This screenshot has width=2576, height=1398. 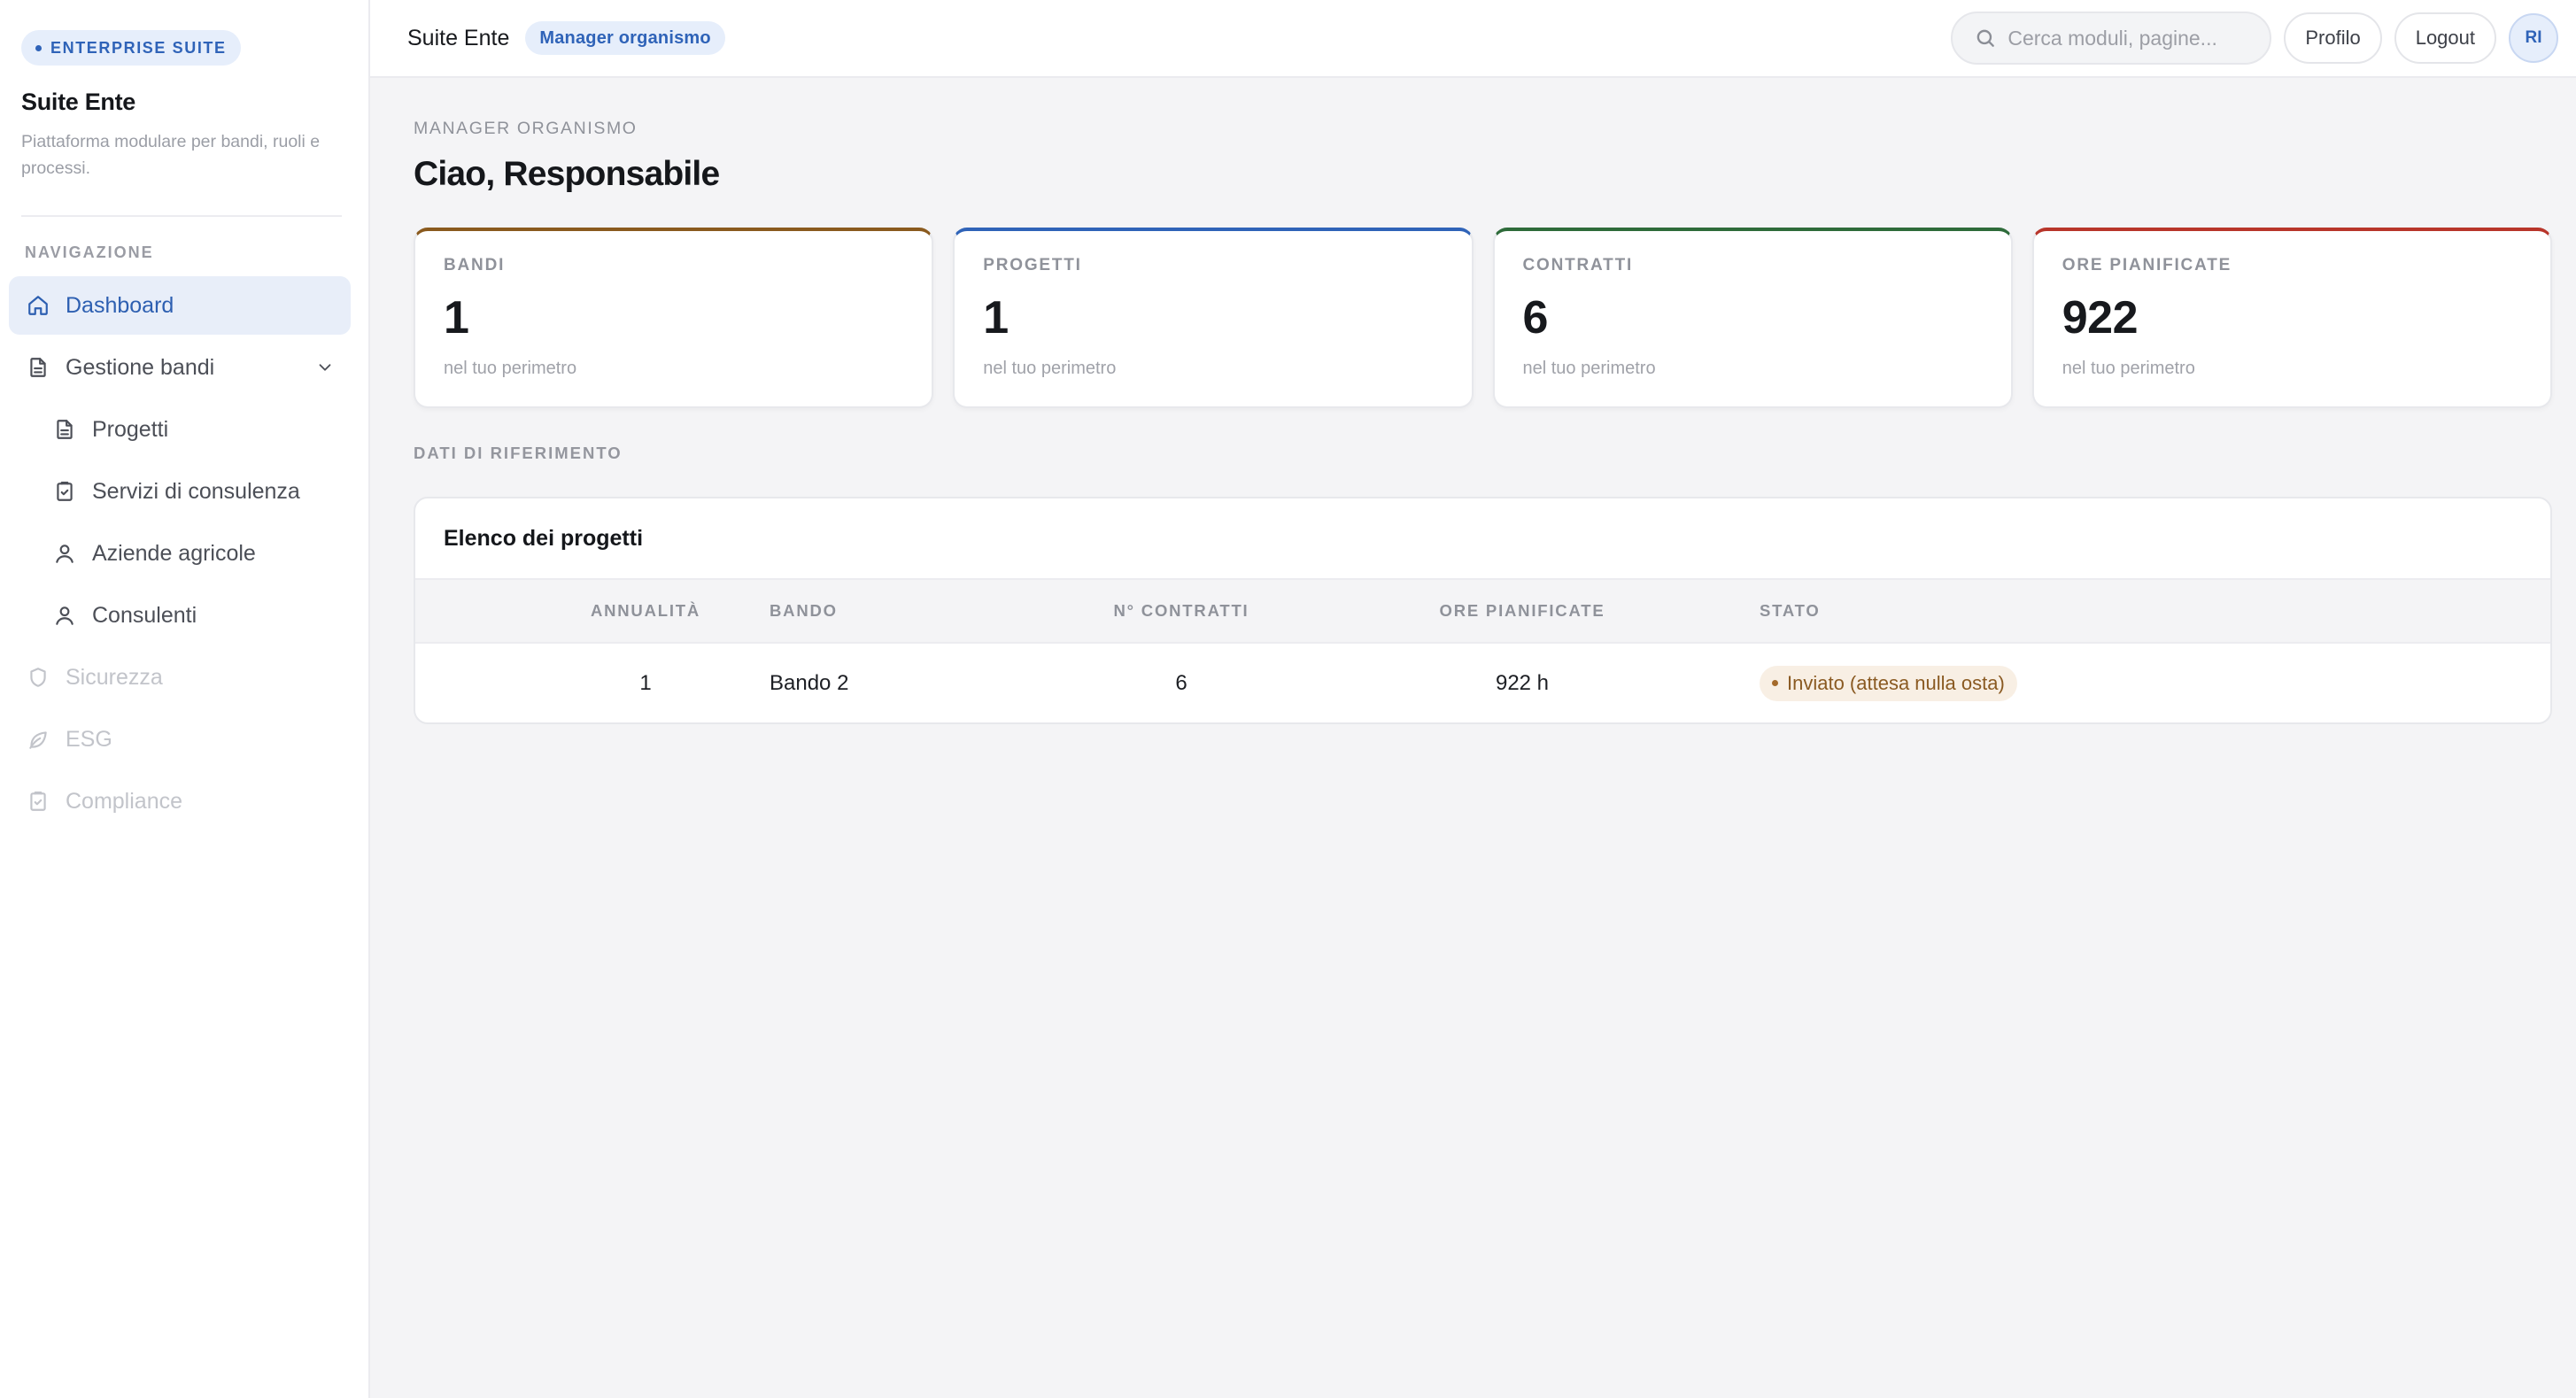 I want to click on sidebar-item-aziende-agricole: Aziende agricole, so click(x=180, y=553).